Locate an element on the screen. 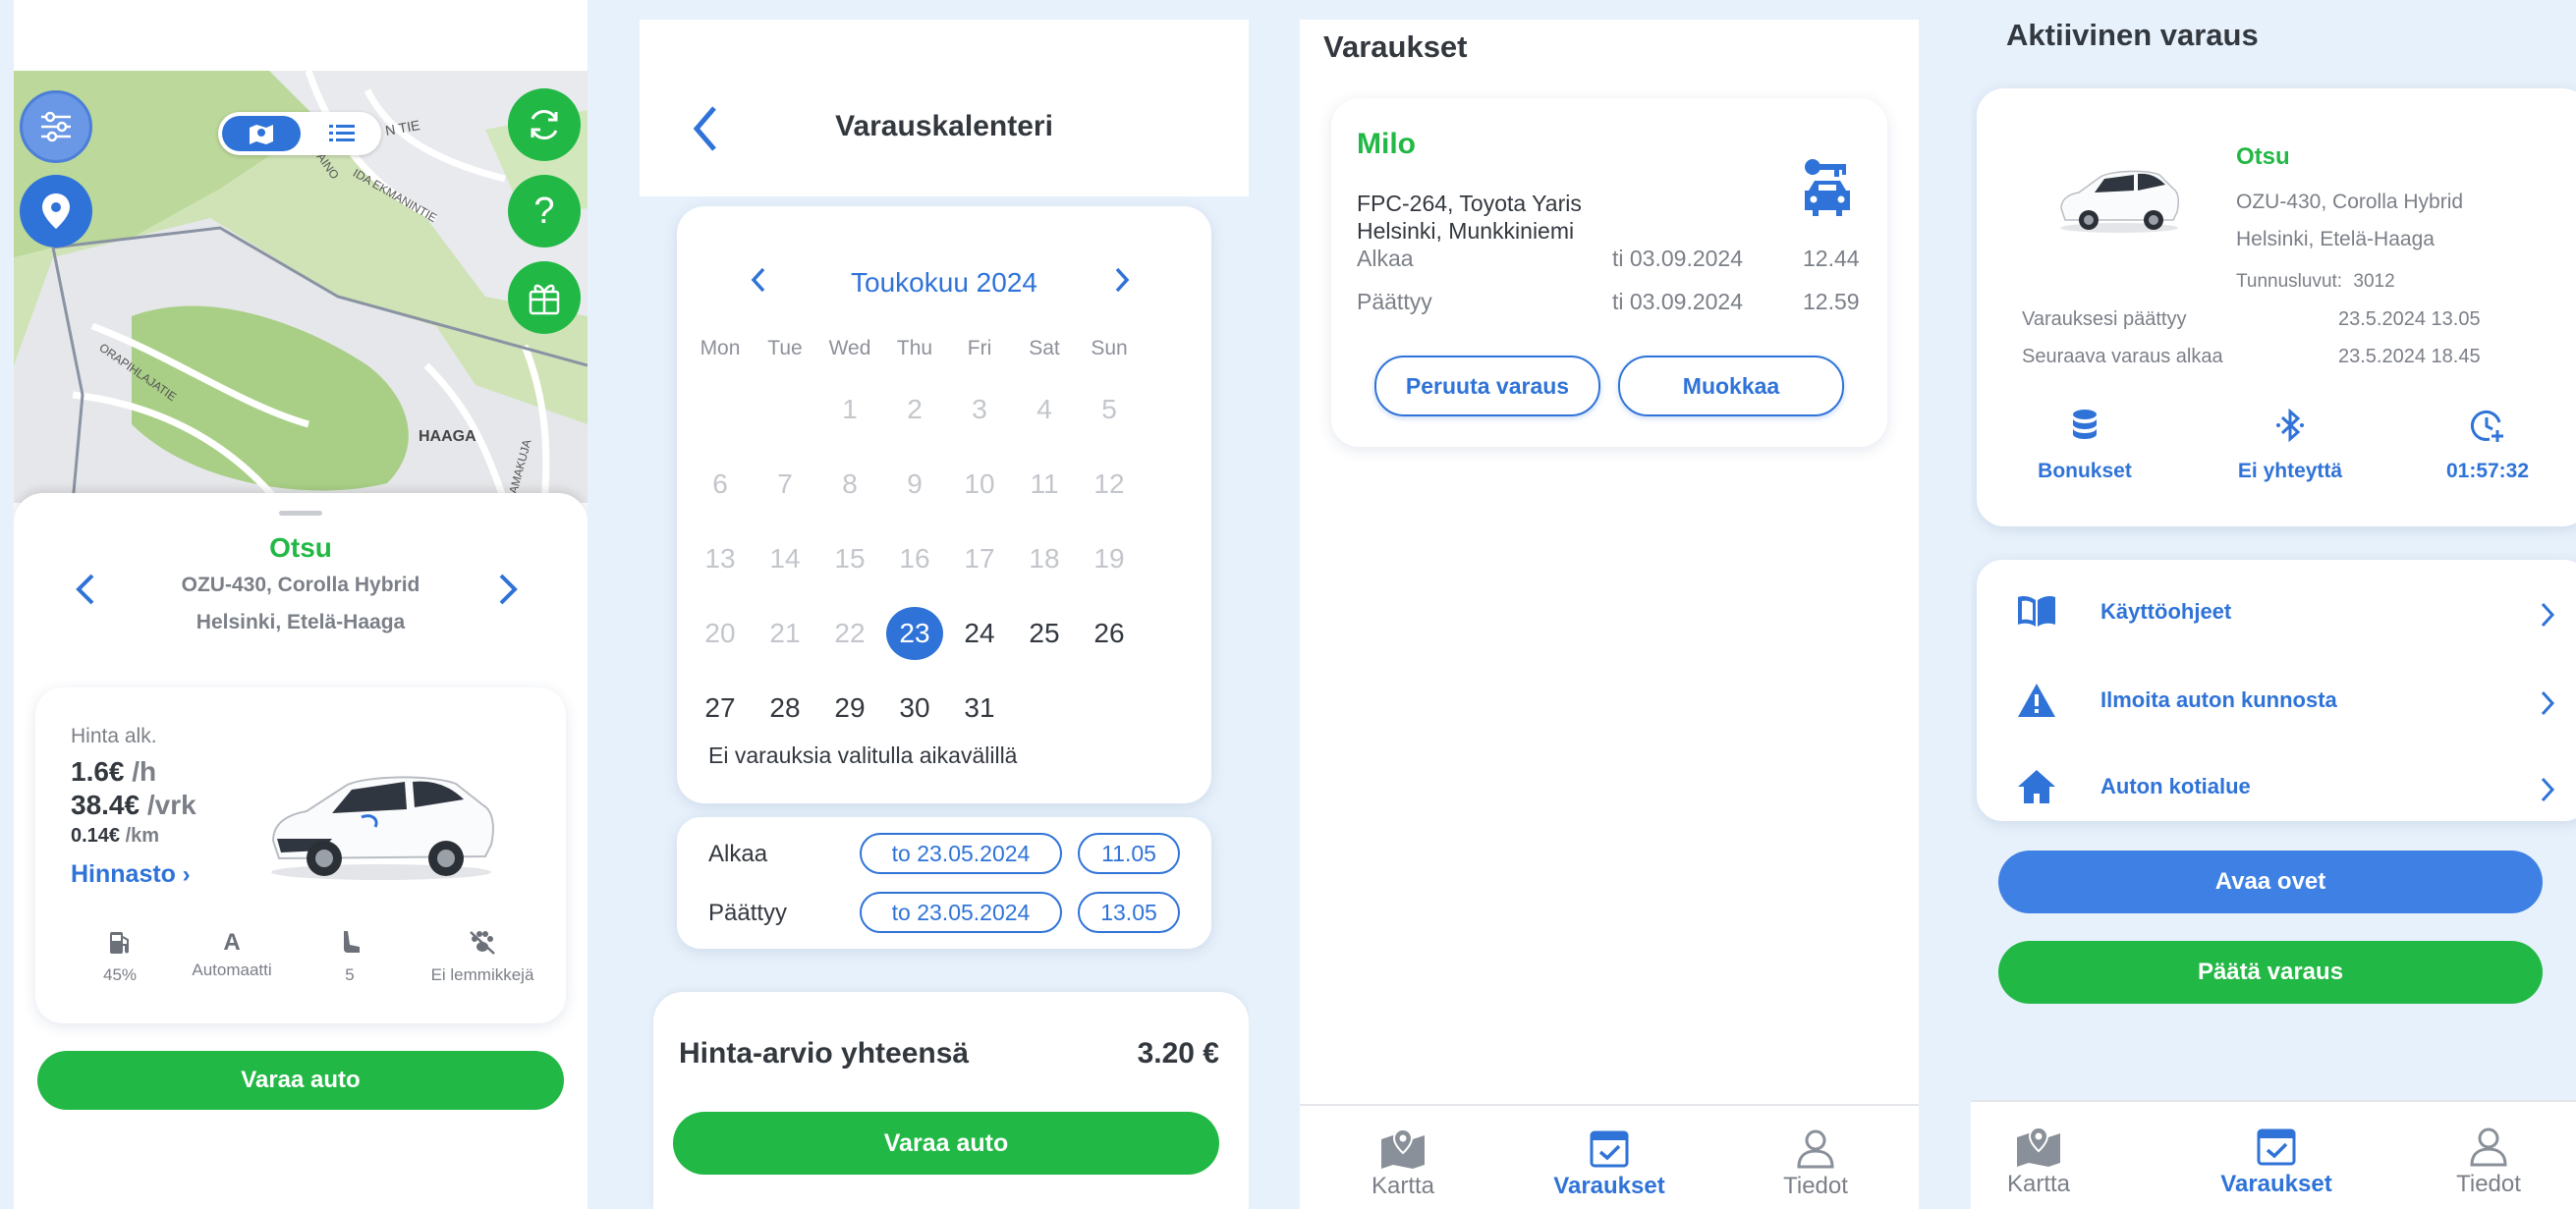  gift-button is located at coordinates (544, 297).